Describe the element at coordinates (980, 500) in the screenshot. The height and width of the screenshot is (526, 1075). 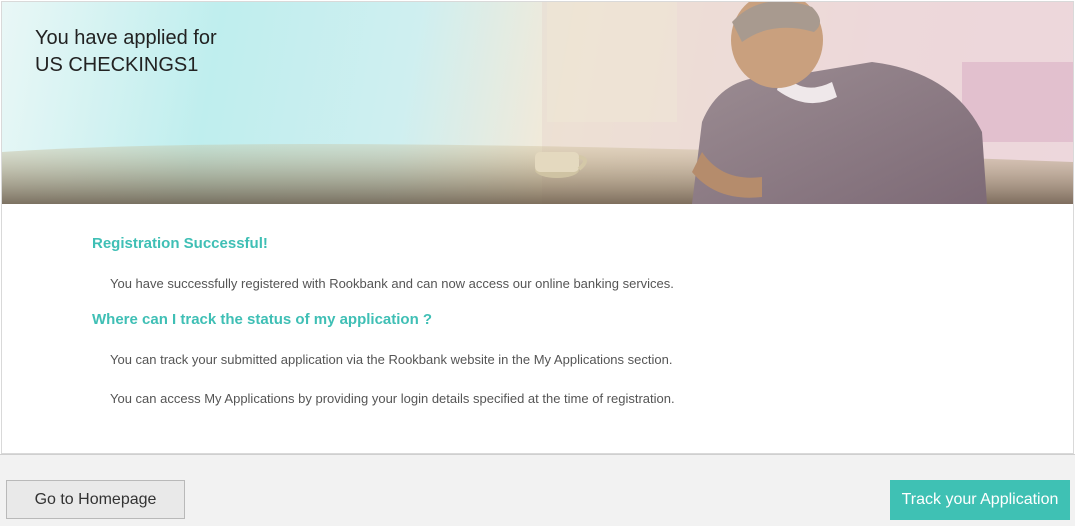
I see `track-application-button: Track your Application` at that location.